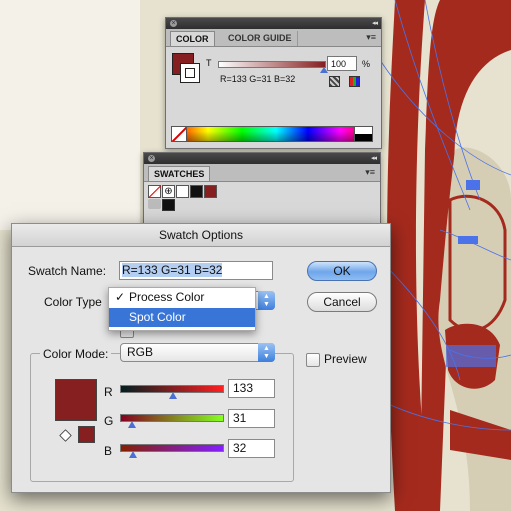 Image resolution: width=511 pixels, height=511 pixels. I want to click on color-panel-titlebar: × ◂◂, so click(273, 23).